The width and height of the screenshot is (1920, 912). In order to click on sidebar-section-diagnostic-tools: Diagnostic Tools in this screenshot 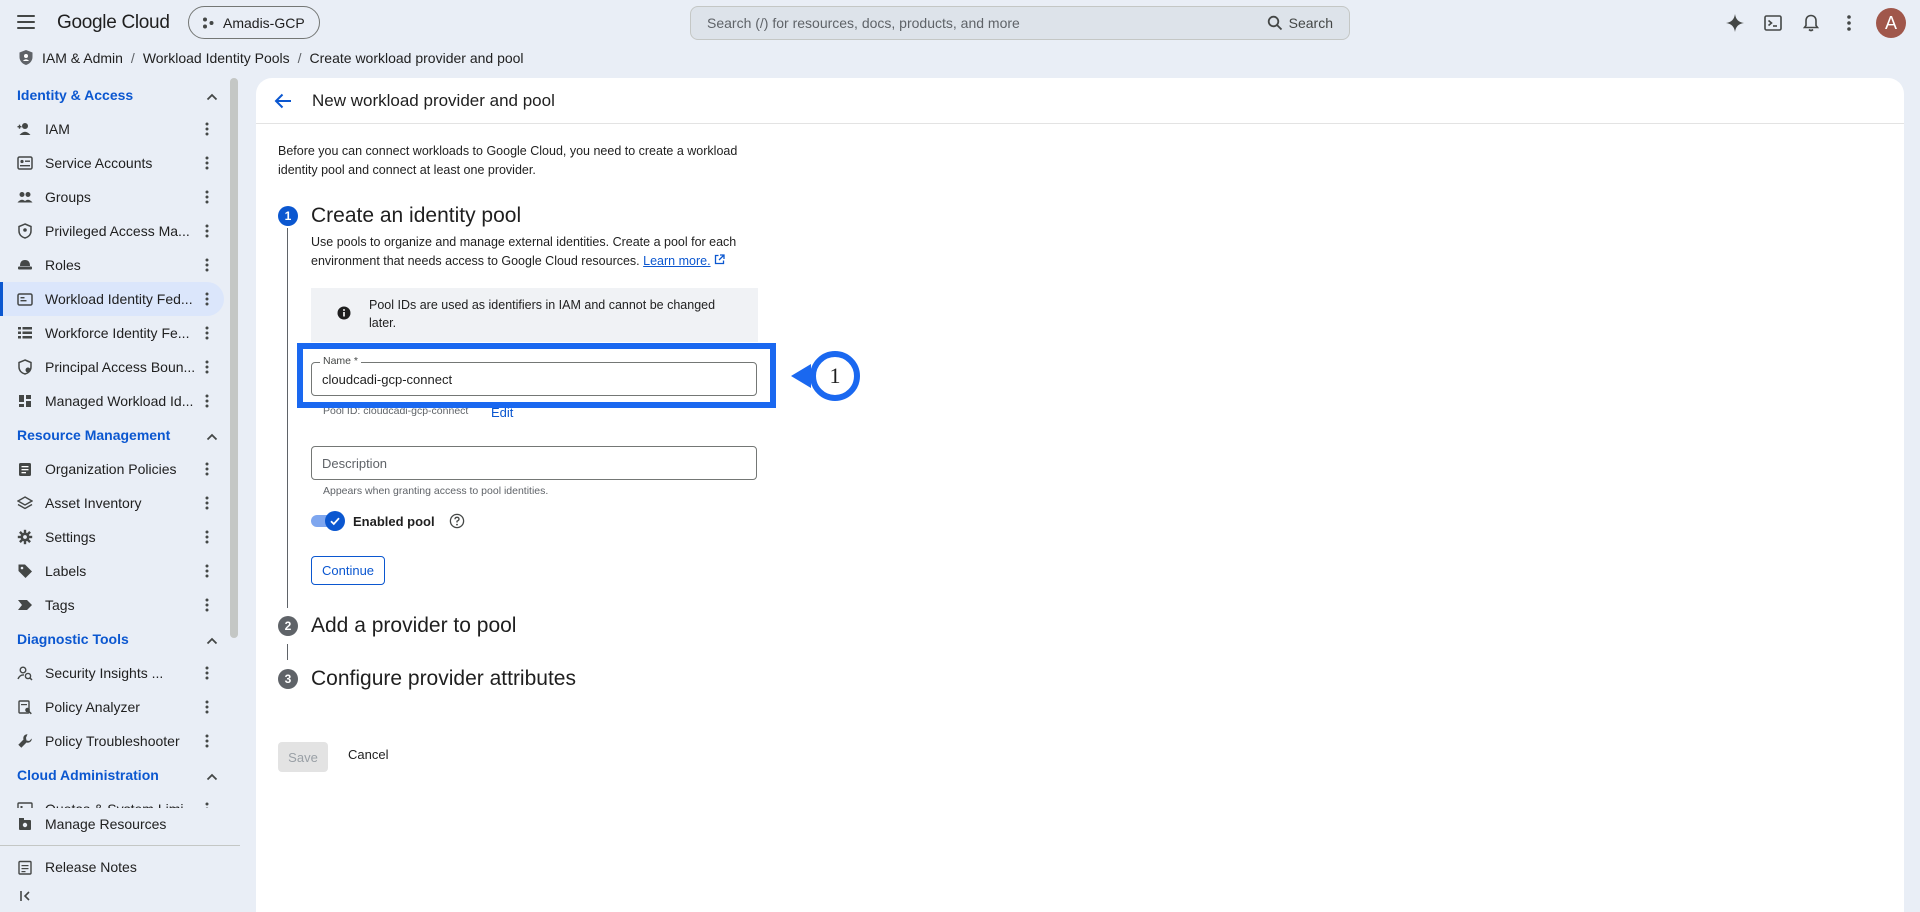, I will do `click(116, 639)`.